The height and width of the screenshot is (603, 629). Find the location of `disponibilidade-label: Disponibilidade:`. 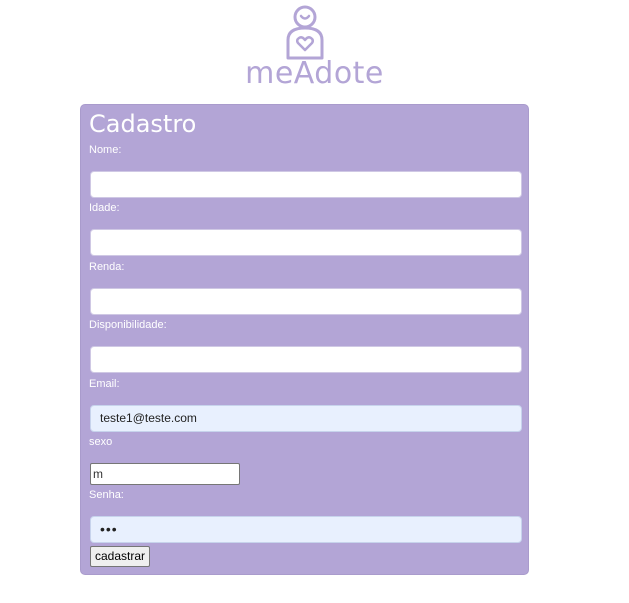

disponibilidade-label: Disponibilidade: is located at coordinates (128, 325).